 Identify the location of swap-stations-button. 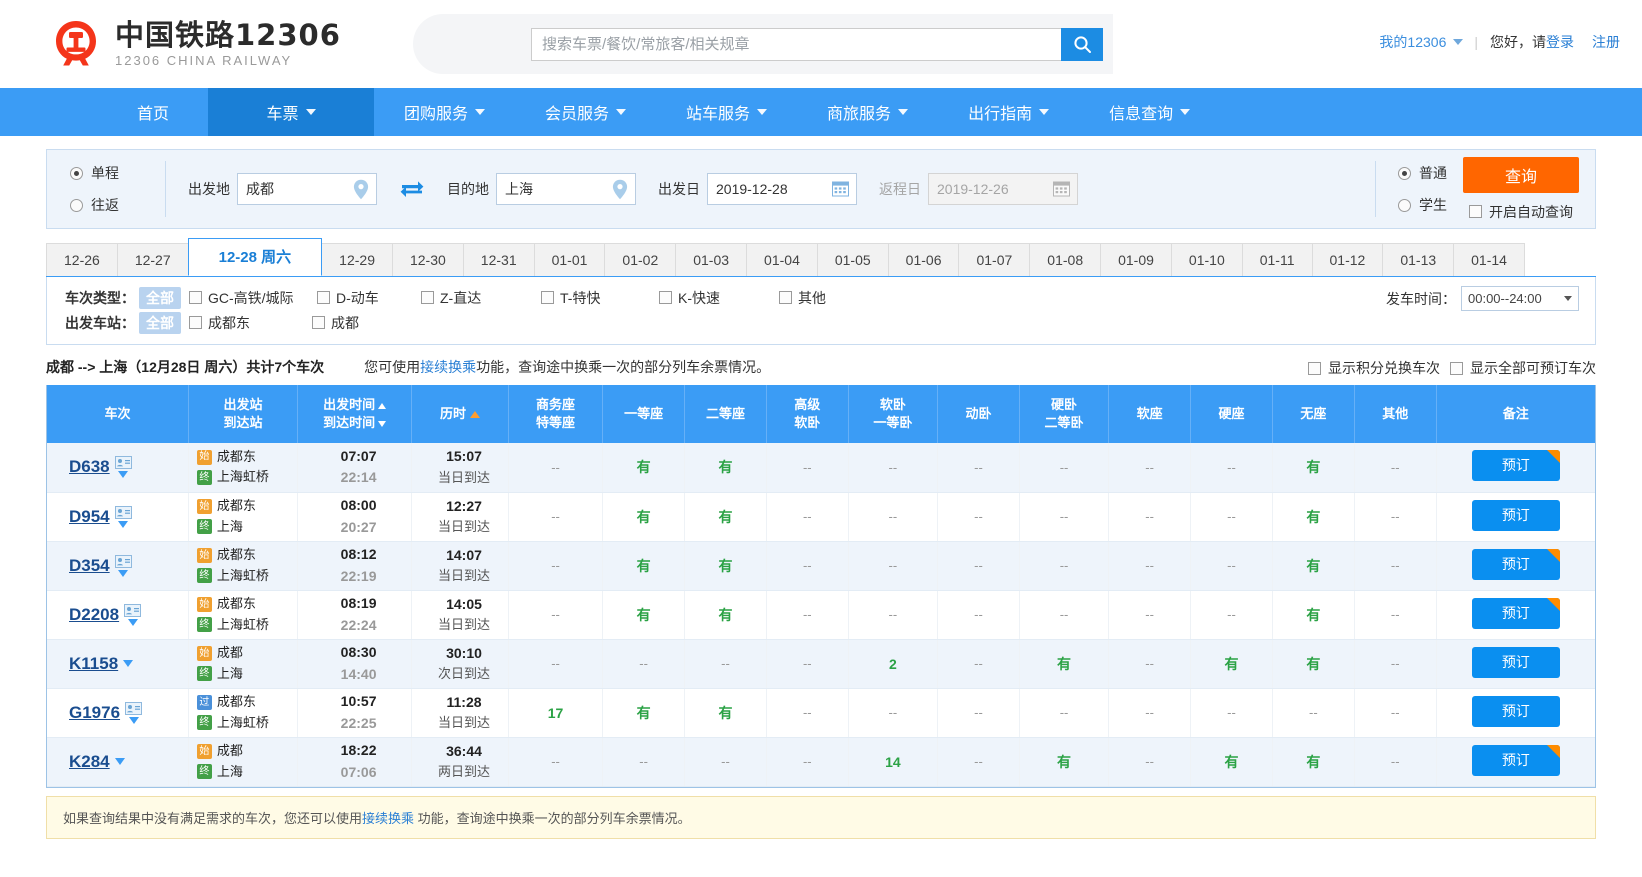
(412, 189).